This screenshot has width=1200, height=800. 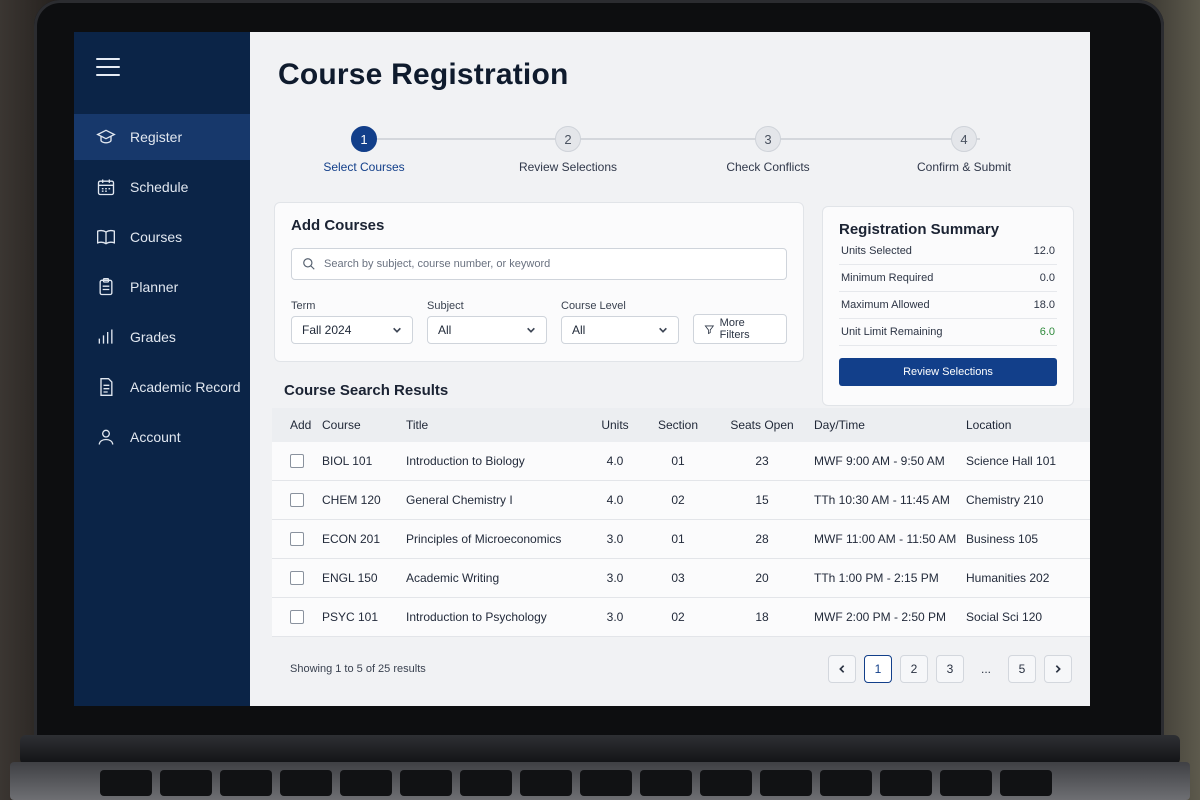 What do you see at coordinates (762, 539) in the screenshot?
I see `cell-seats: 28` at bounding box center [762, 539].